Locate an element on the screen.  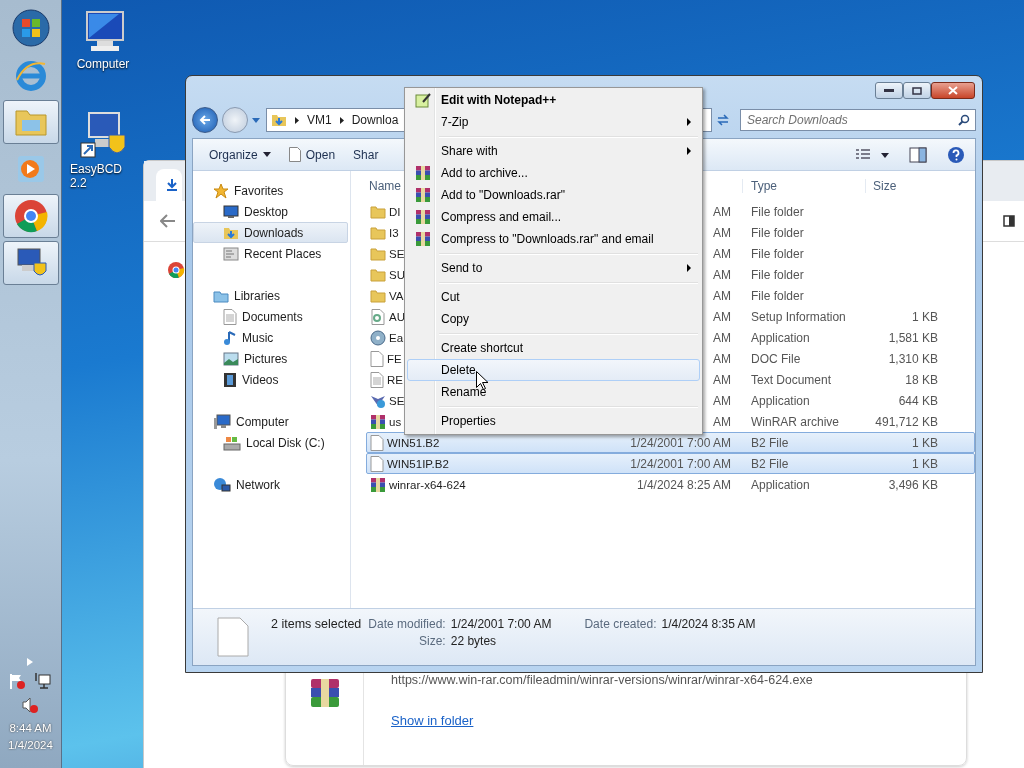
detail-label: Size: is located at coordinates (432, 641).